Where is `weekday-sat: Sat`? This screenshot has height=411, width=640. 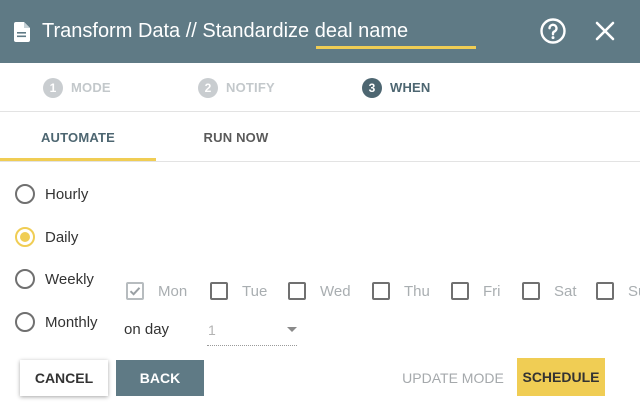 weekday-sat: Sat is located at coordinates (549, 291).